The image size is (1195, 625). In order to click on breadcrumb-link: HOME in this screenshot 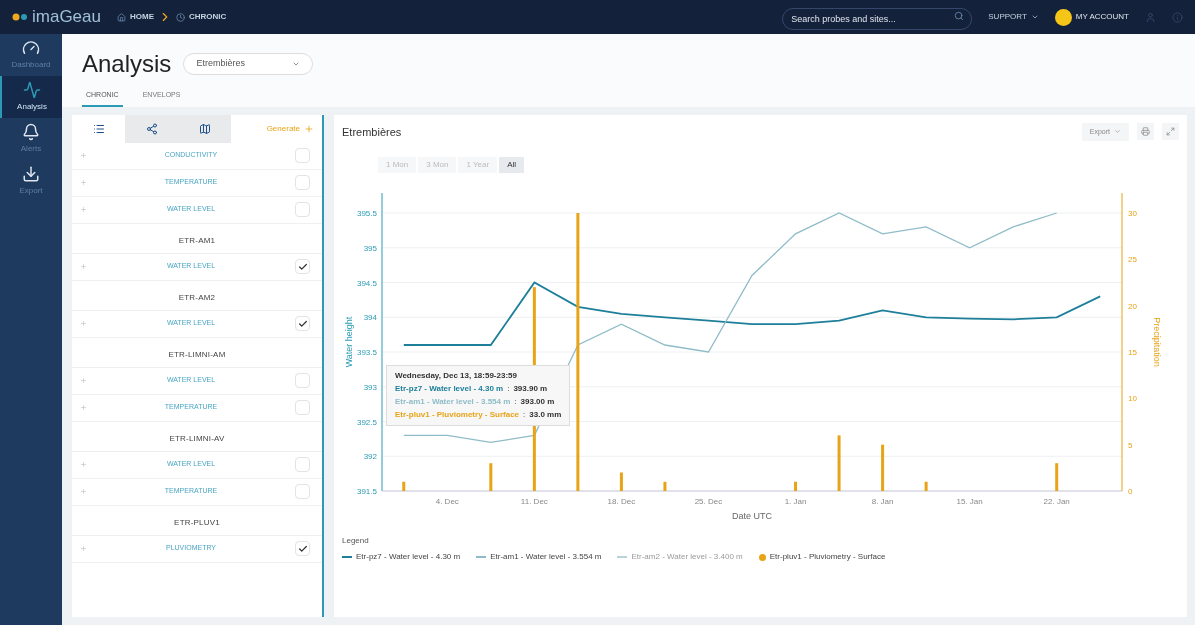, I will do `click(142, 17)`.